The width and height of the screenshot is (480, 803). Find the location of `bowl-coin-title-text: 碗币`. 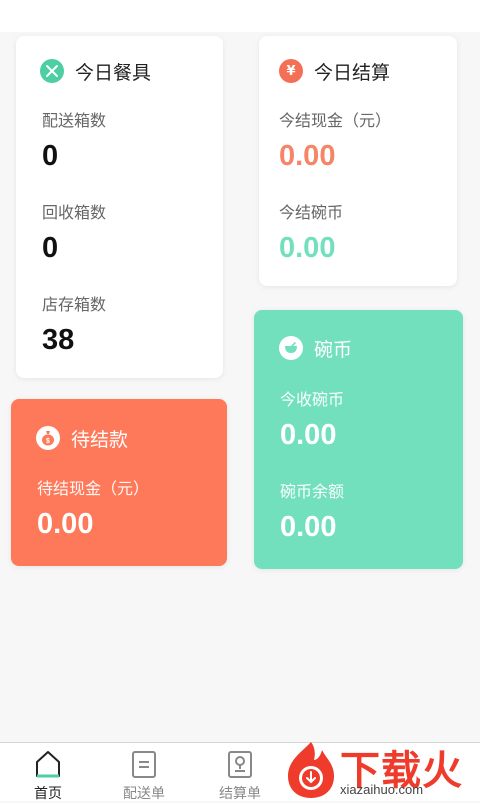

bowl-coin-title-text: 碗币 is located at coordinates (333, 349).